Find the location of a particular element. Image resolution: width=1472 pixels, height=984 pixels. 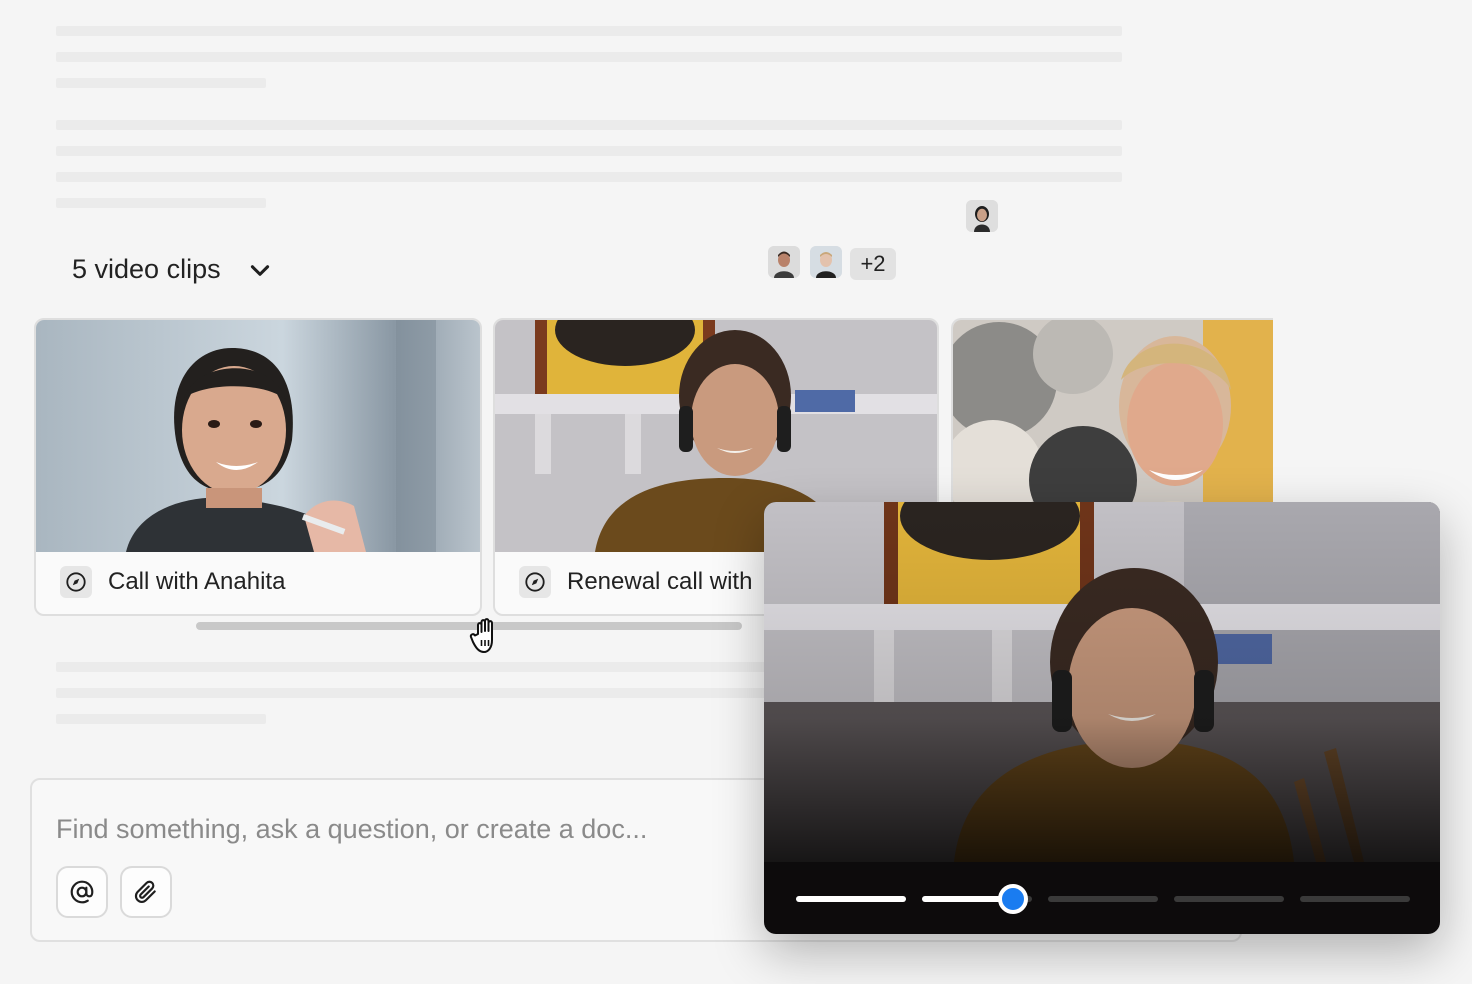

at-sign-icon is located at coordinates (82, 892).